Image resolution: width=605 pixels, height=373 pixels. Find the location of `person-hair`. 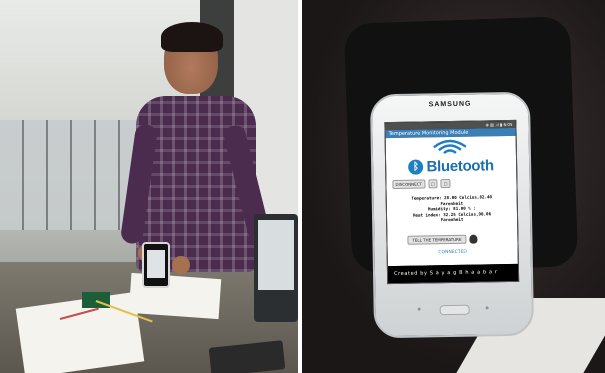

person-hair is located at coordinates (192, 37).